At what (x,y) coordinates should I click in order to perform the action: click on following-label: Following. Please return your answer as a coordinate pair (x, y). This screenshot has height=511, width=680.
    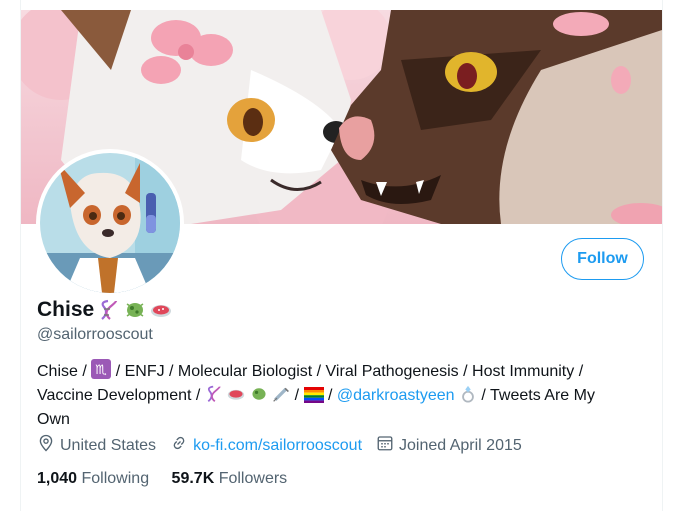
    Looking at the image, I should click on (115, 478).